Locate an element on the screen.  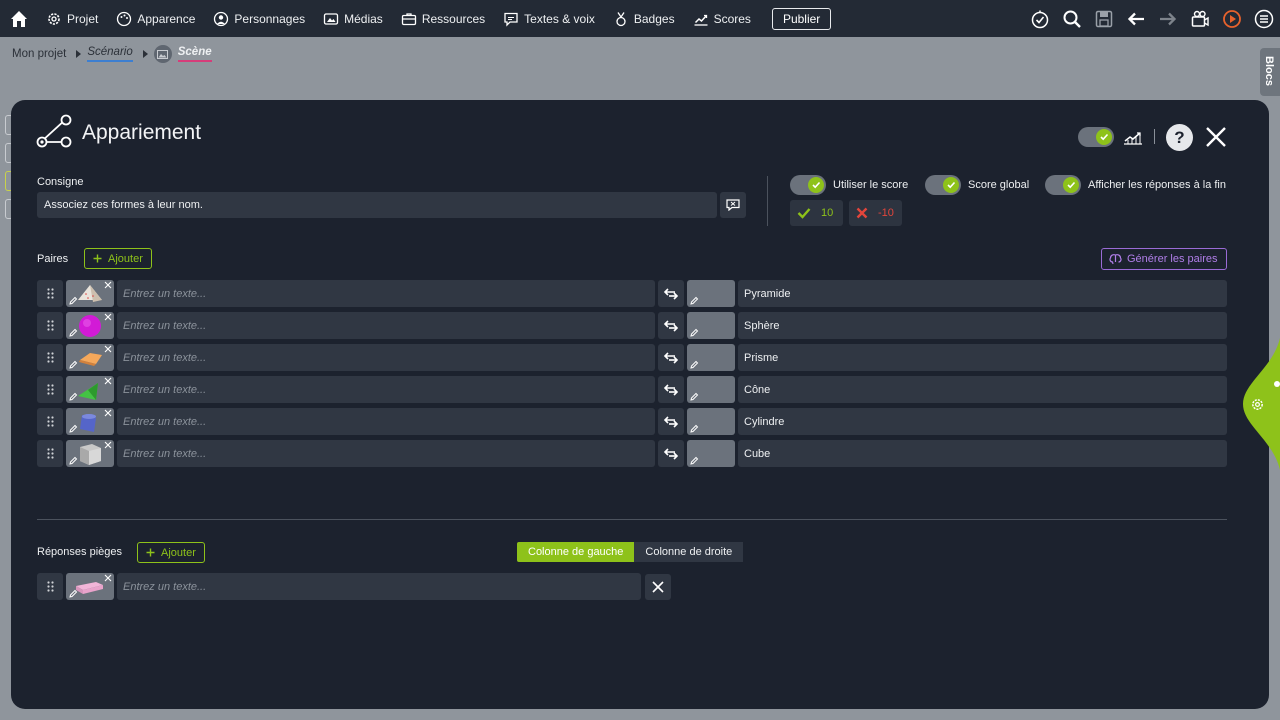
nav-textes-voix: Textes & voix is located at coordinates (549, 18).